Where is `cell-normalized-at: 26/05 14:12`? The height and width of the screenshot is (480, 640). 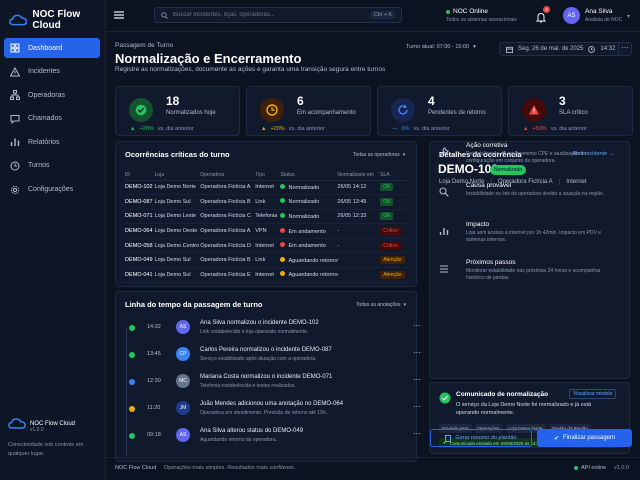
cell-normalized-at: 26/05 14:12 is located at coordinates (359, 188).